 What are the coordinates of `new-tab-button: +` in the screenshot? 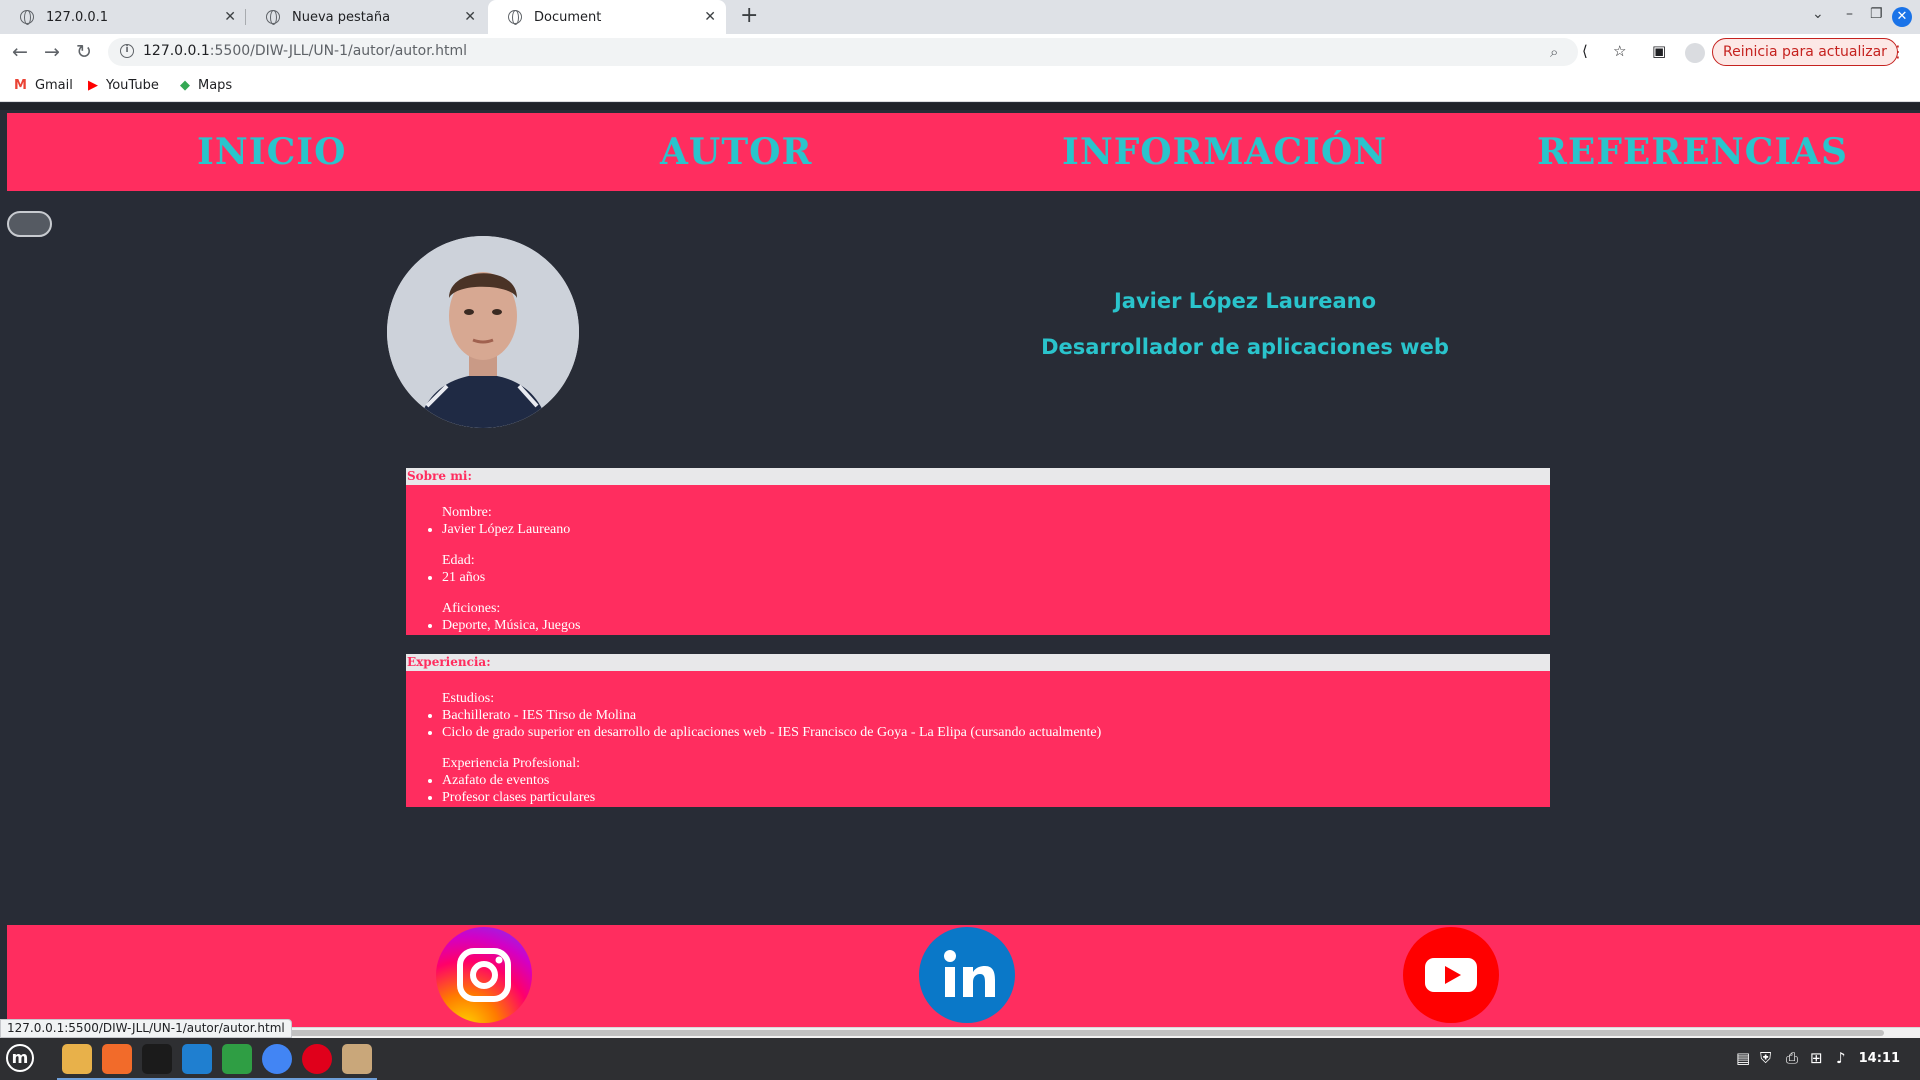 It's located at (749, 15).